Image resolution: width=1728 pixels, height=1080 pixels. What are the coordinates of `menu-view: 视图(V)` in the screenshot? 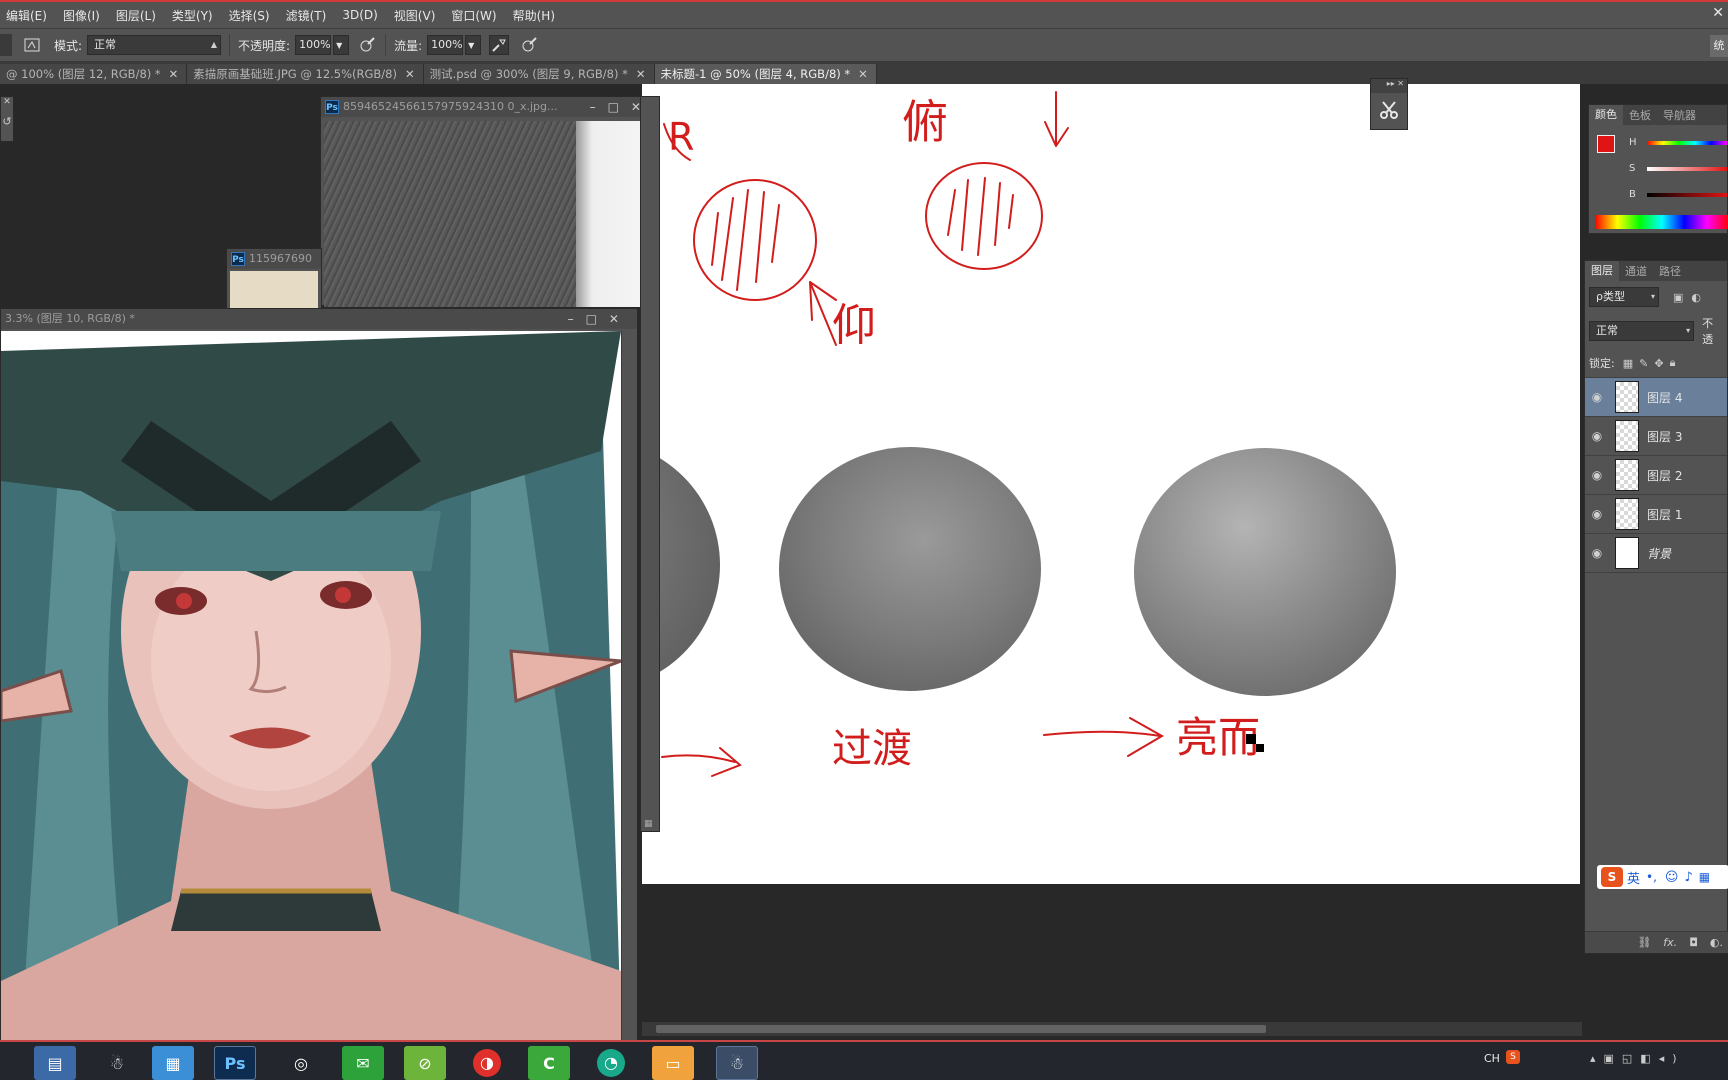 It's located at (415, 15).